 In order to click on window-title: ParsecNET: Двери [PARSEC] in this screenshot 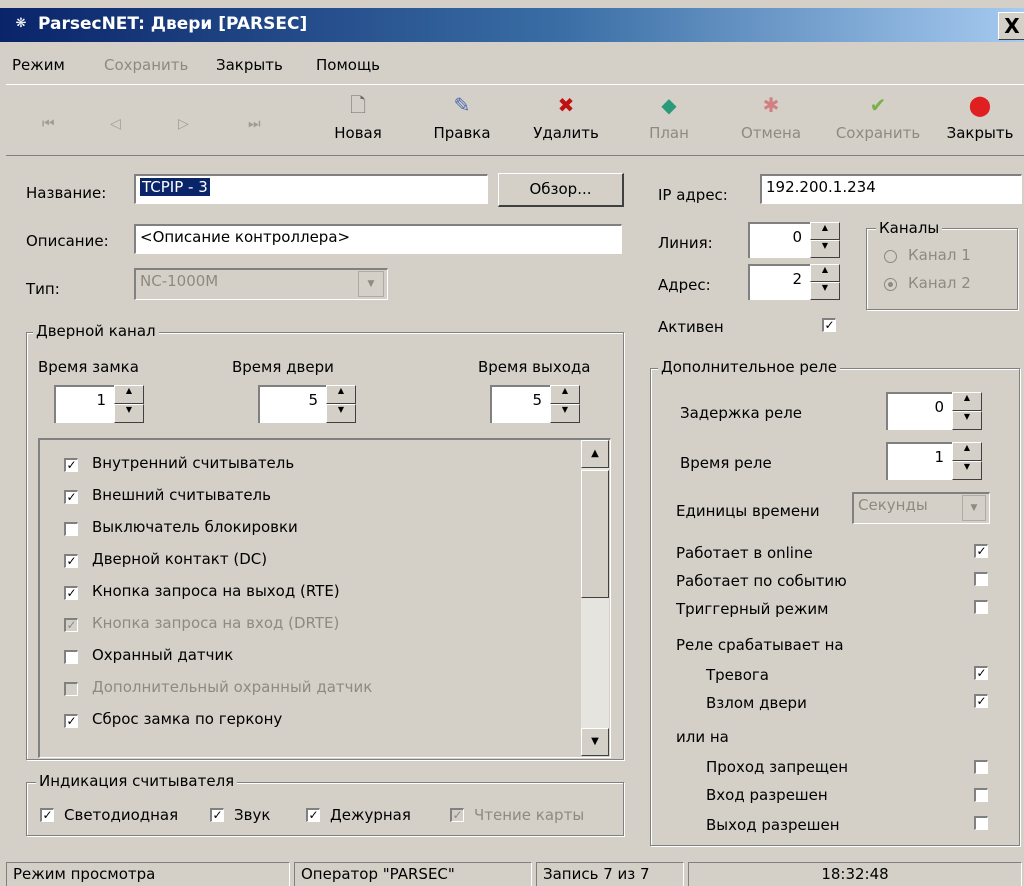, I will do `click(173, 24)`.